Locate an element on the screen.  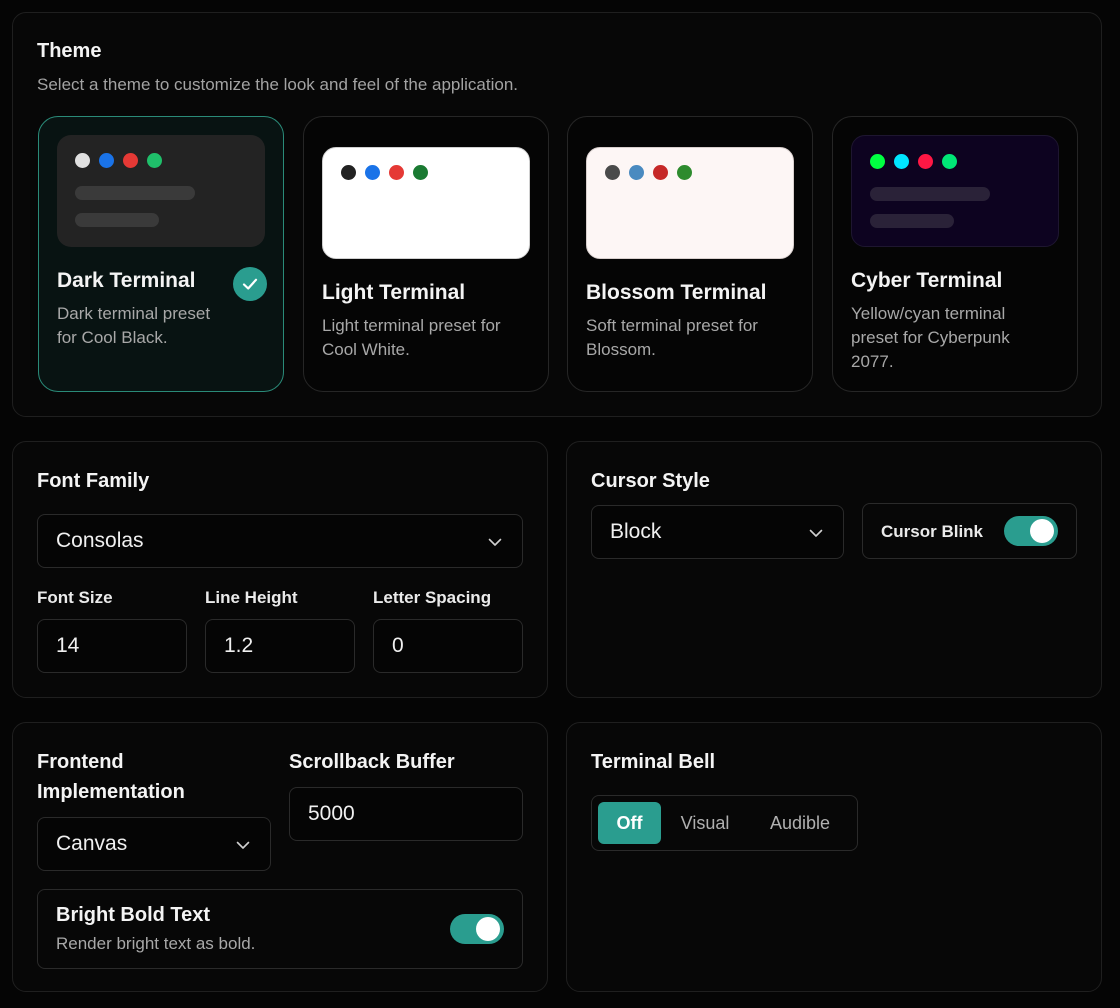
line-height-input: 1.2 is located at coordinates (280, 646).